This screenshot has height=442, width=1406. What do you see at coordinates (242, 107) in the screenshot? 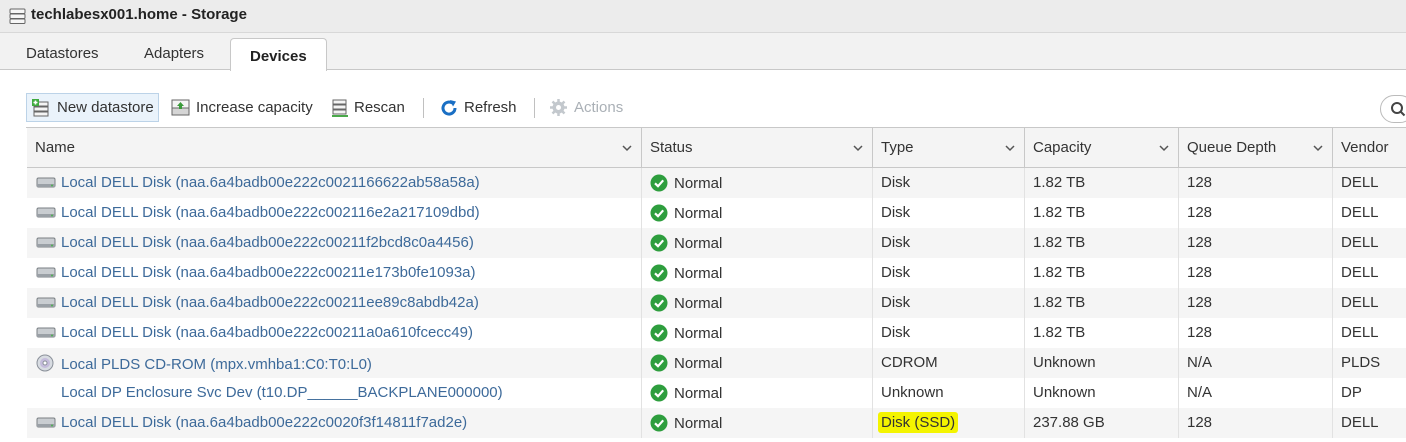
I see `increase-capacity-button: Increase capacity` at bounding box center [242, 107].